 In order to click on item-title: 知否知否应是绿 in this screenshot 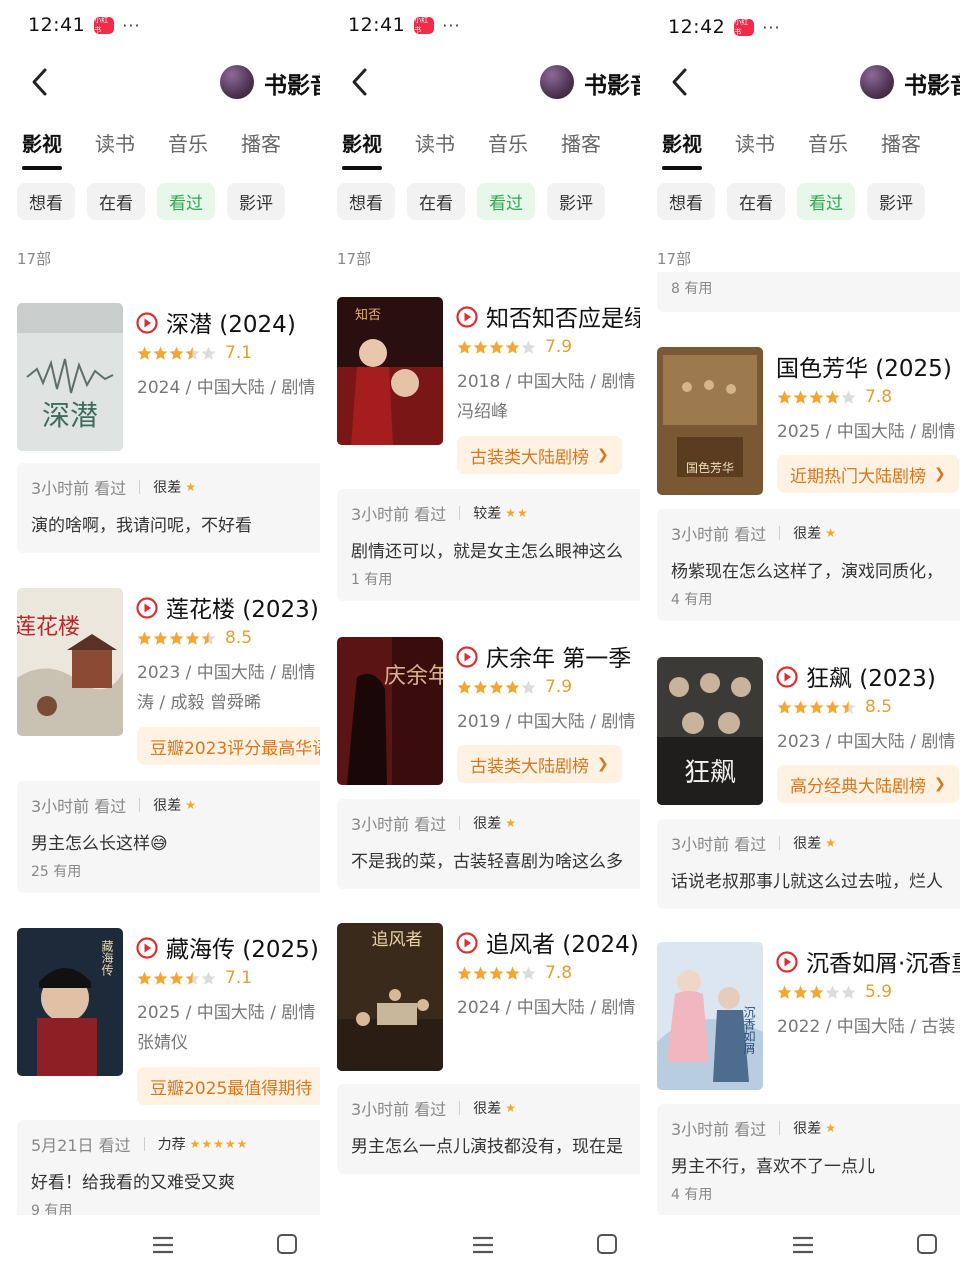, I will do `click(563, 316)`.